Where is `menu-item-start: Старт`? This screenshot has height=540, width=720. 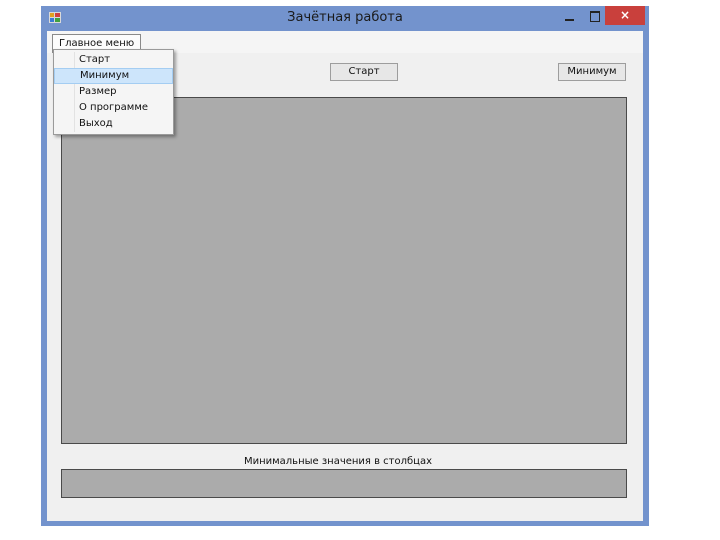 menu-item-start: Старт is located at coordinates (113, 60).